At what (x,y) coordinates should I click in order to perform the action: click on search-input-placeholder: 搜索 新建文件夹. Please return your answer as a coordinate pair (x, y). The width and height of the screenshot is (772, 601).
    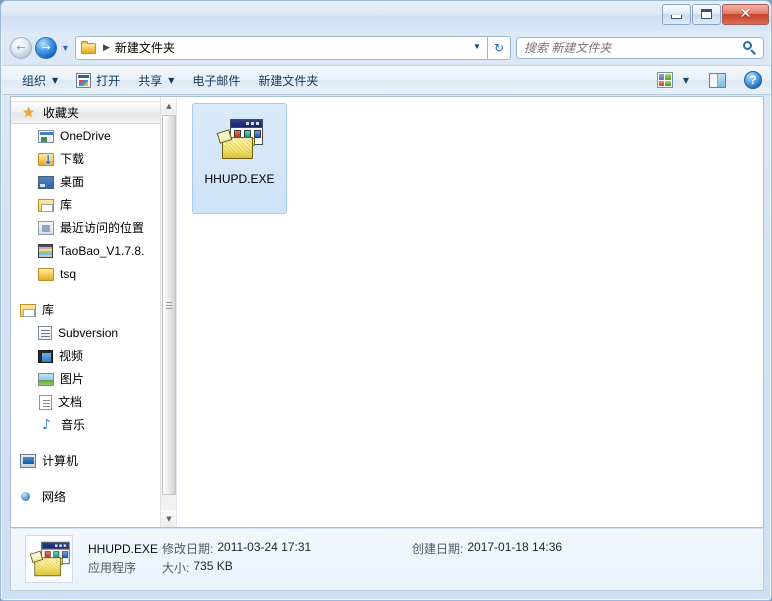
    Looking at the image, I should click on (567, 47).